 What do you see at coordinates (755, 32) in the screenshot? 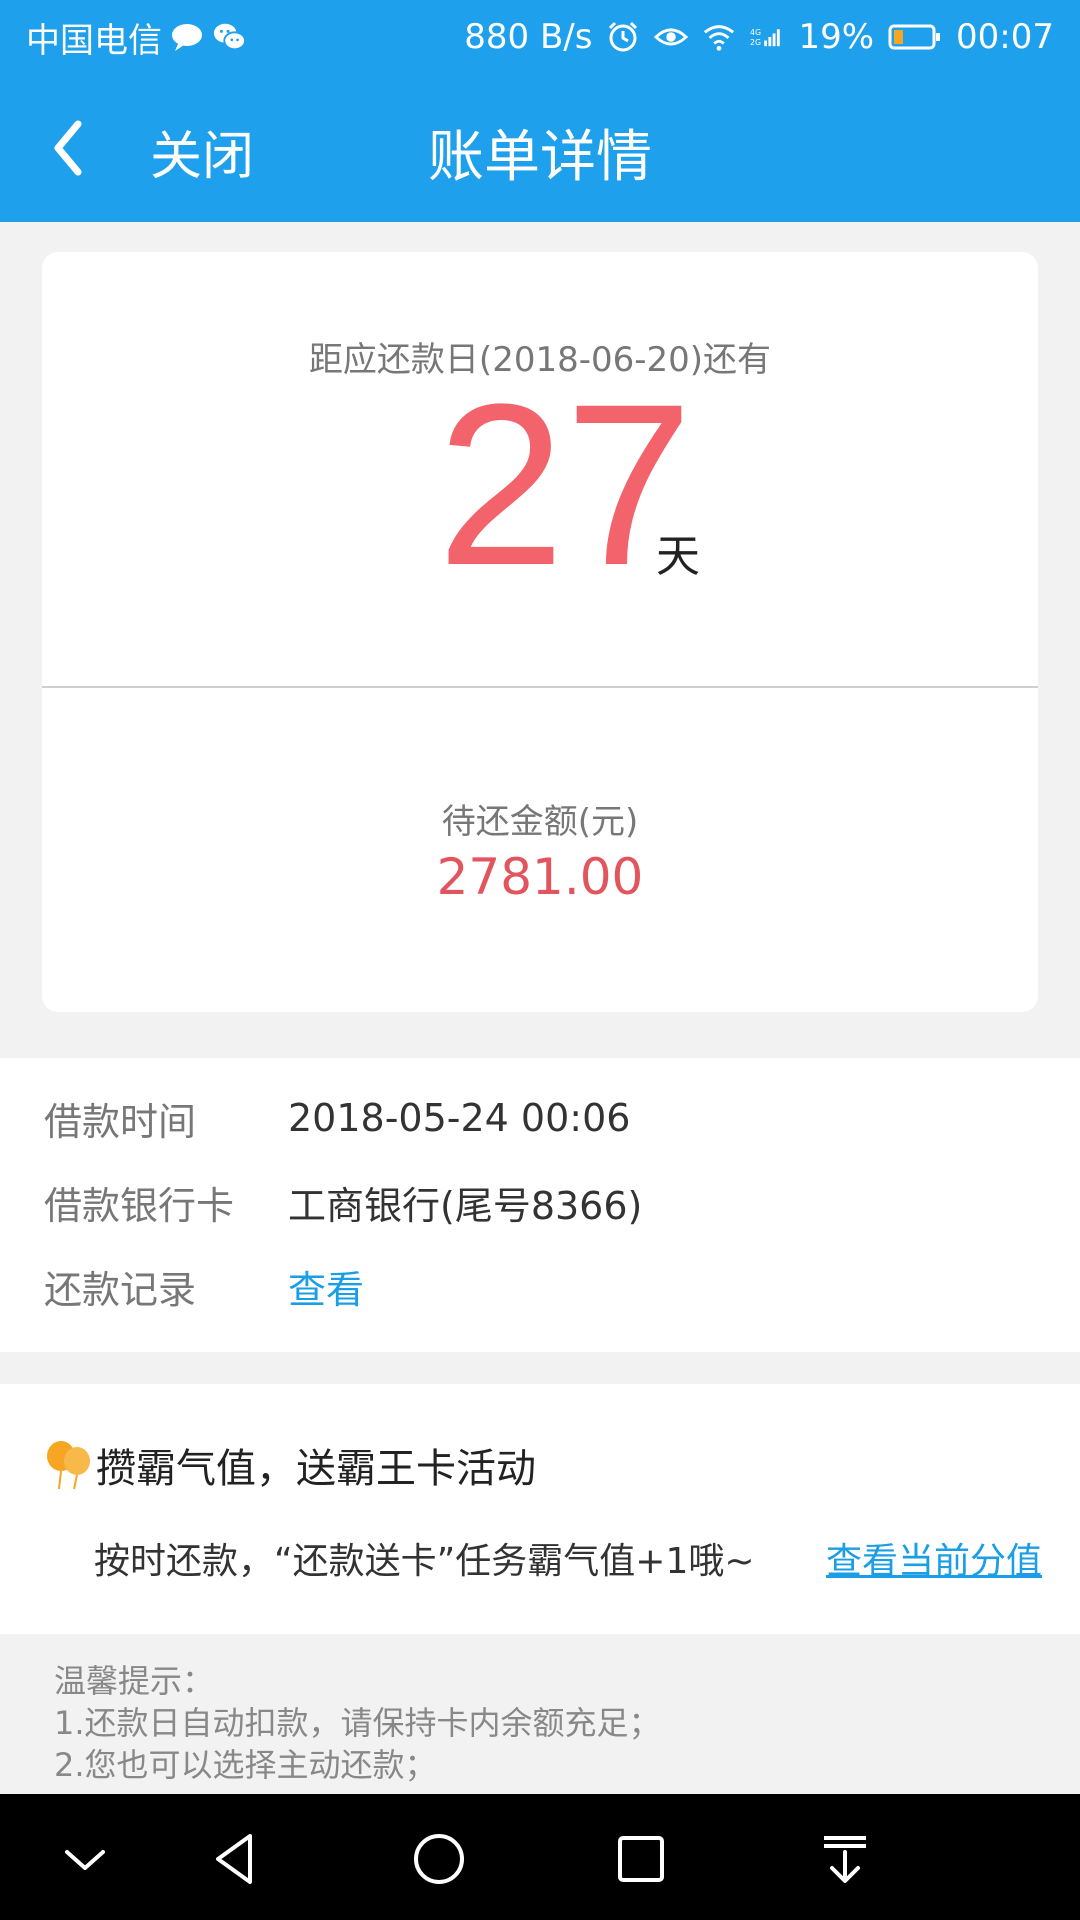
I see `svg-text: 4G` at bounding box center [755, 32].